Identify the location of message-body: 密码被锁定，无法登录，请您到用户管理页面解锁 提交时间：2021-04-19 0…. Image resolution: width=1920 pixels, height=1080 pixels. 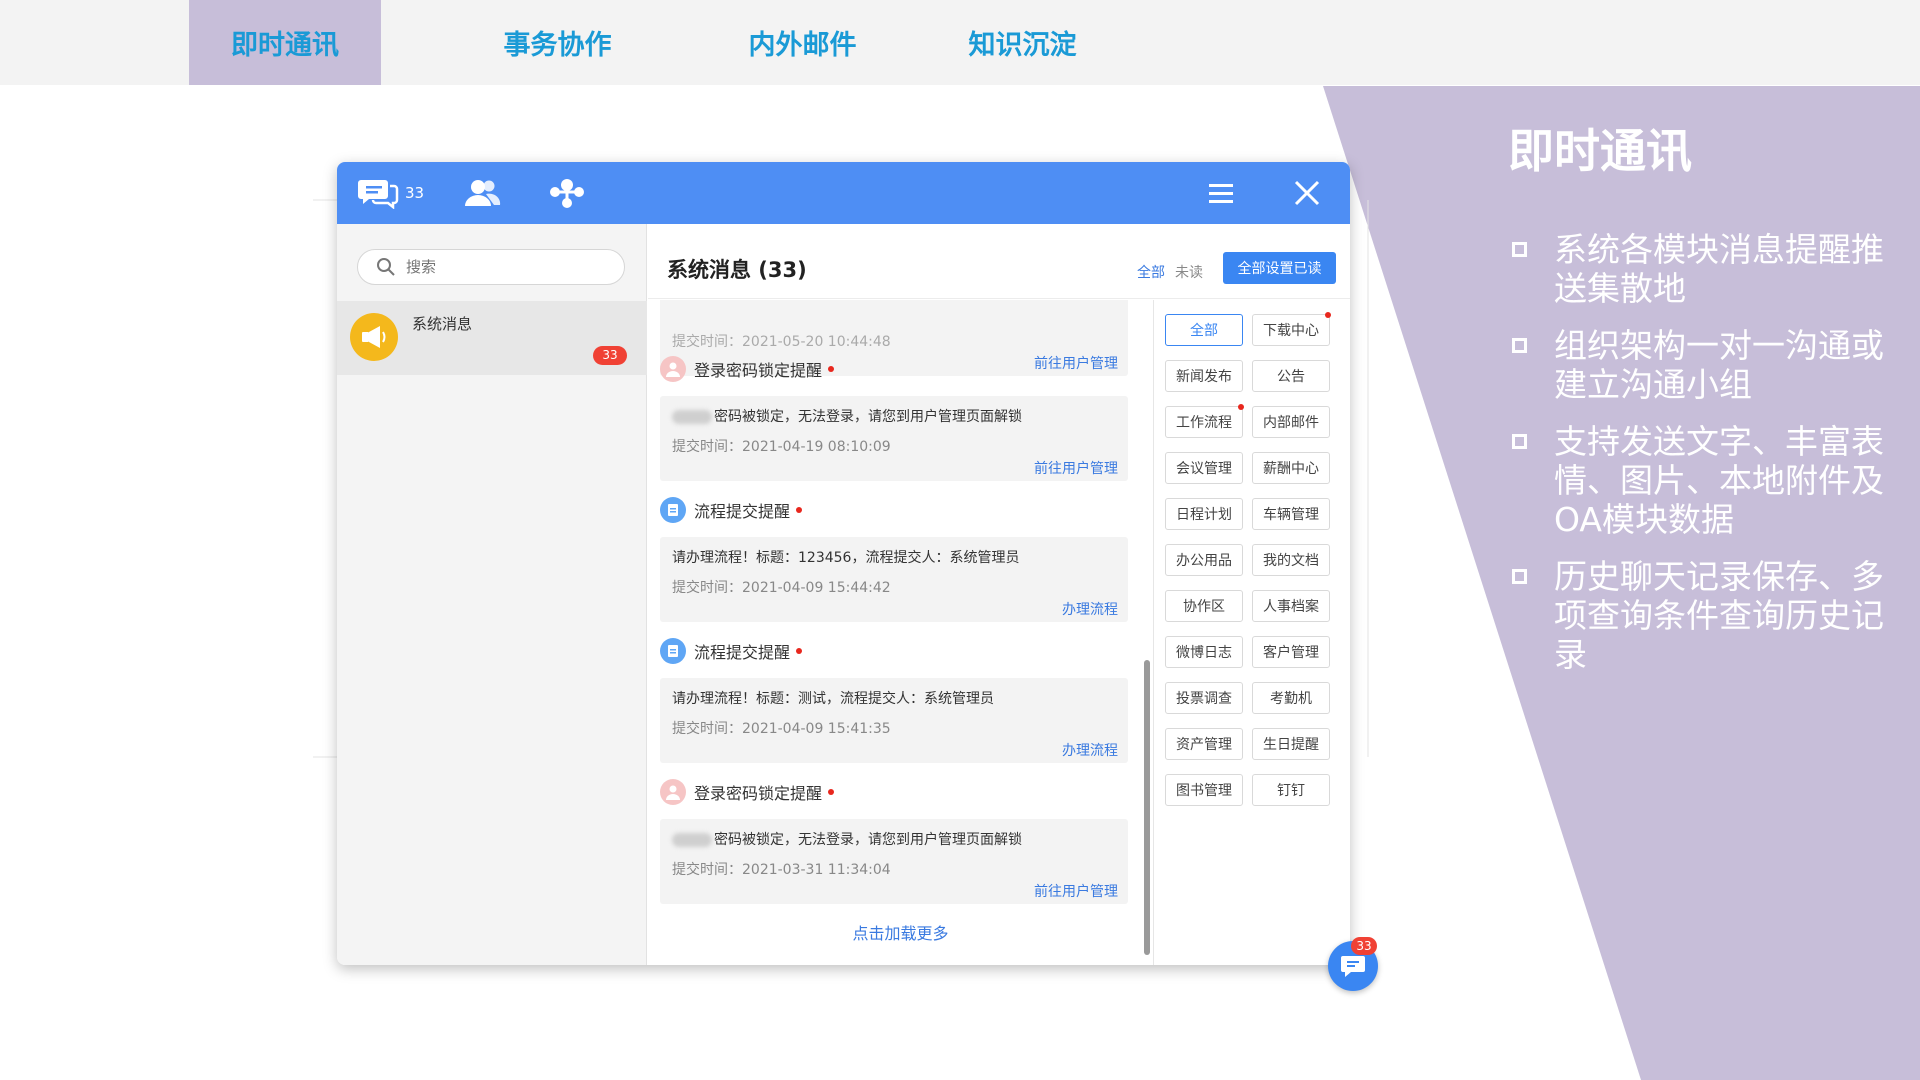
(894, 438).